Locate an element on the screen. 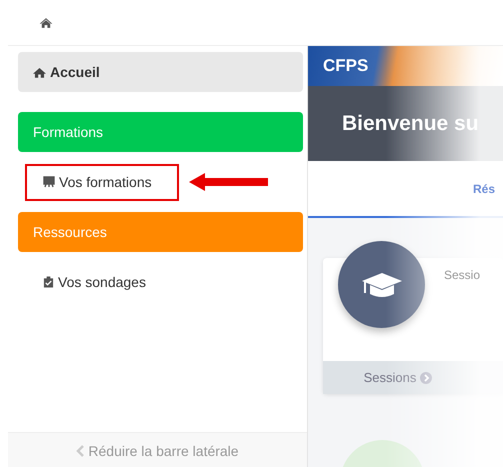  sidebar-section: Ressources is located at coordinates (160, 232).